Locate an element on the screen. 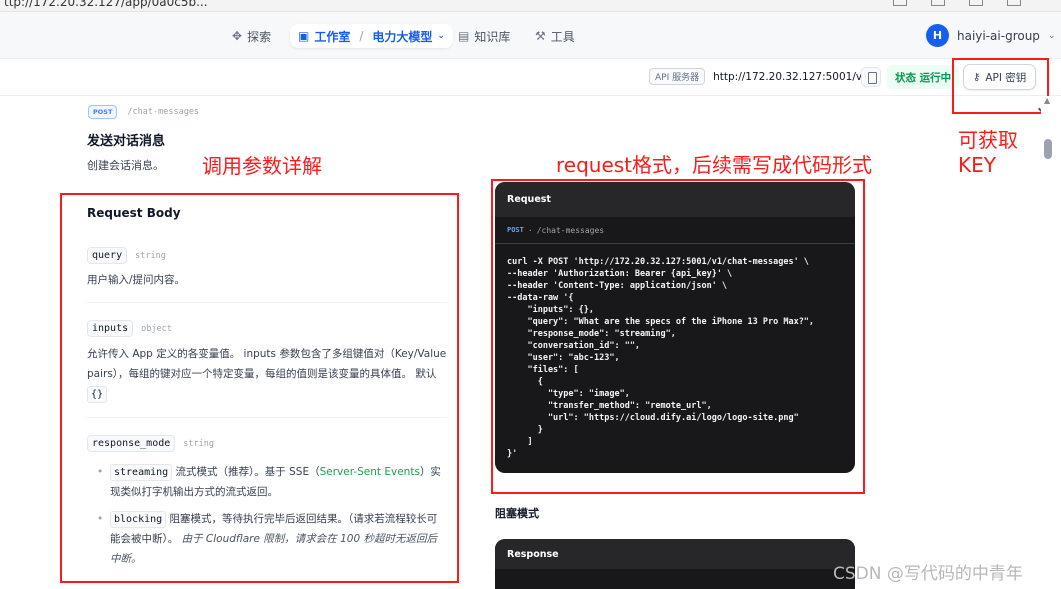 The image size is (1061, 589). avatar: H is located at coordinates (937, 35).